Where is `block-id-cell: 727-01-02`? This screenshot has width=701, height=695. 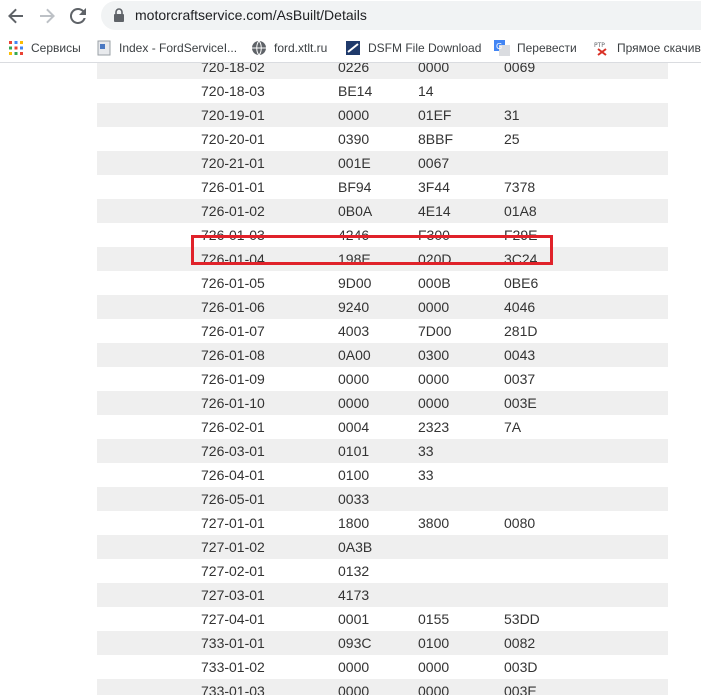
block-id-cell: 727-01-02 is located at coordinates (233, 547).